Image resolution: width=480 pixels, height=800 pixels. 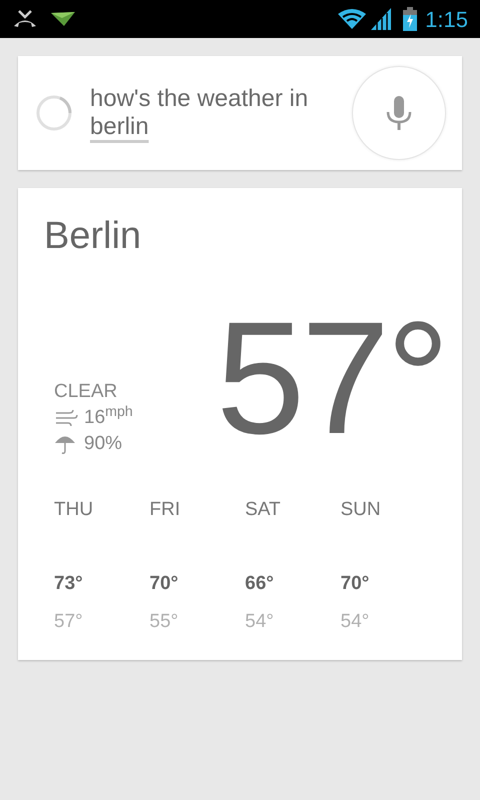 I want to click on forecast-day: SAT, so click(x=263, y=510).